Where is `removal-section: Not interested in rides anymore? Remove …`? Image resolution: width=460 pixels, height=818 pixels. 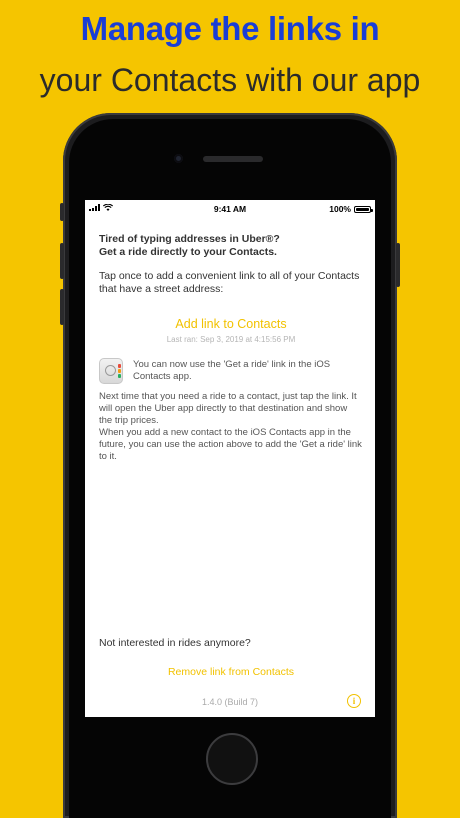
removal-section: Not interested in rides anymore? Remove … is located at coordinates (231, 657).